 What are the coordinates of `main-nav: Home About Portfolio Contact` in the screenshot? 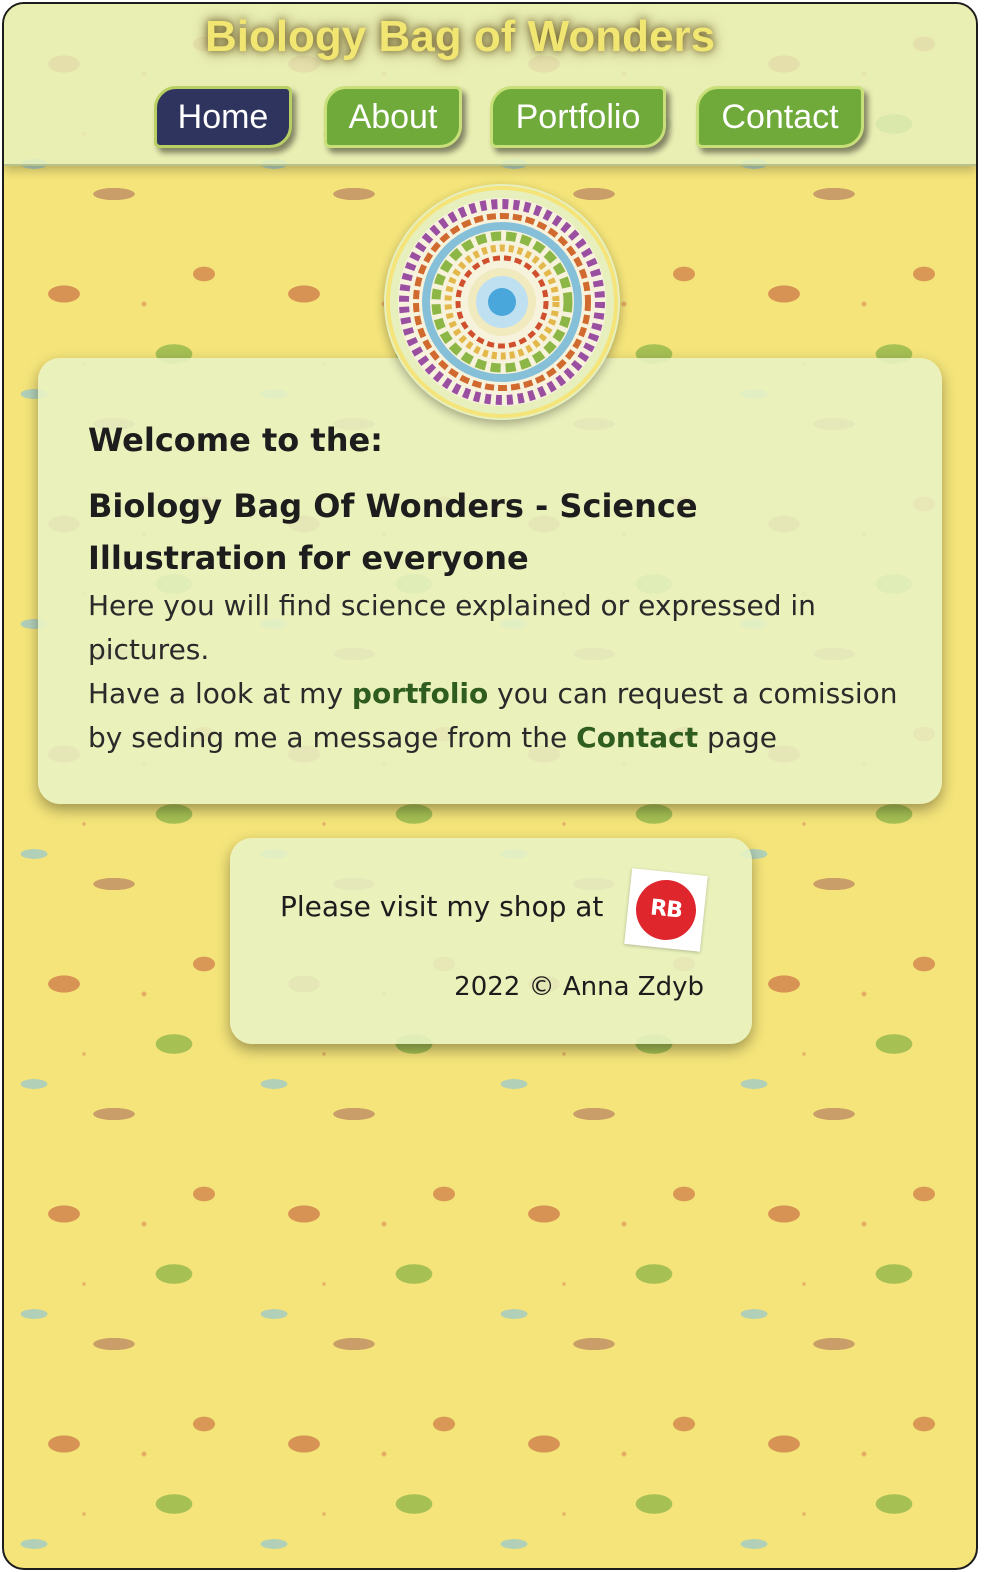 It's located at (490, 117).